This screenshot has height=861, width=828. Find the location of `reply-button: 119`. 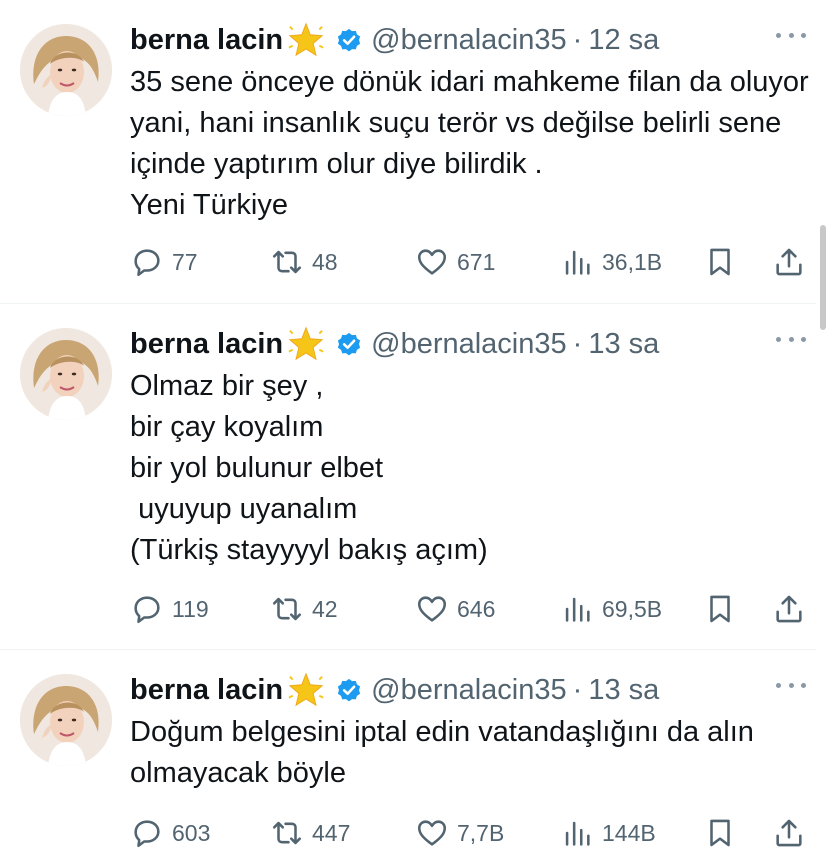

reply-button: 119 is located at coordinates (169, 609).